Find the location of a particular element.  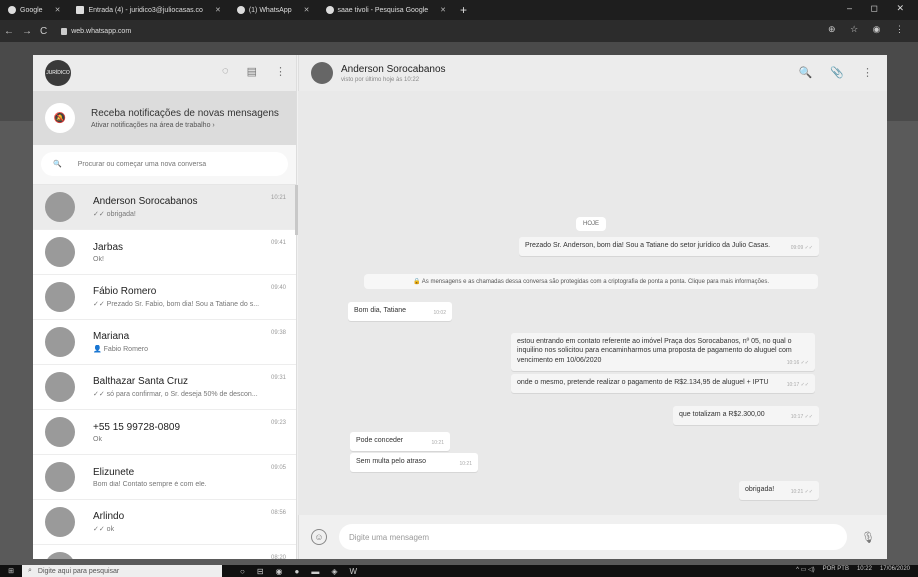

whatsapp-icon is located at coordinates (240, 10).